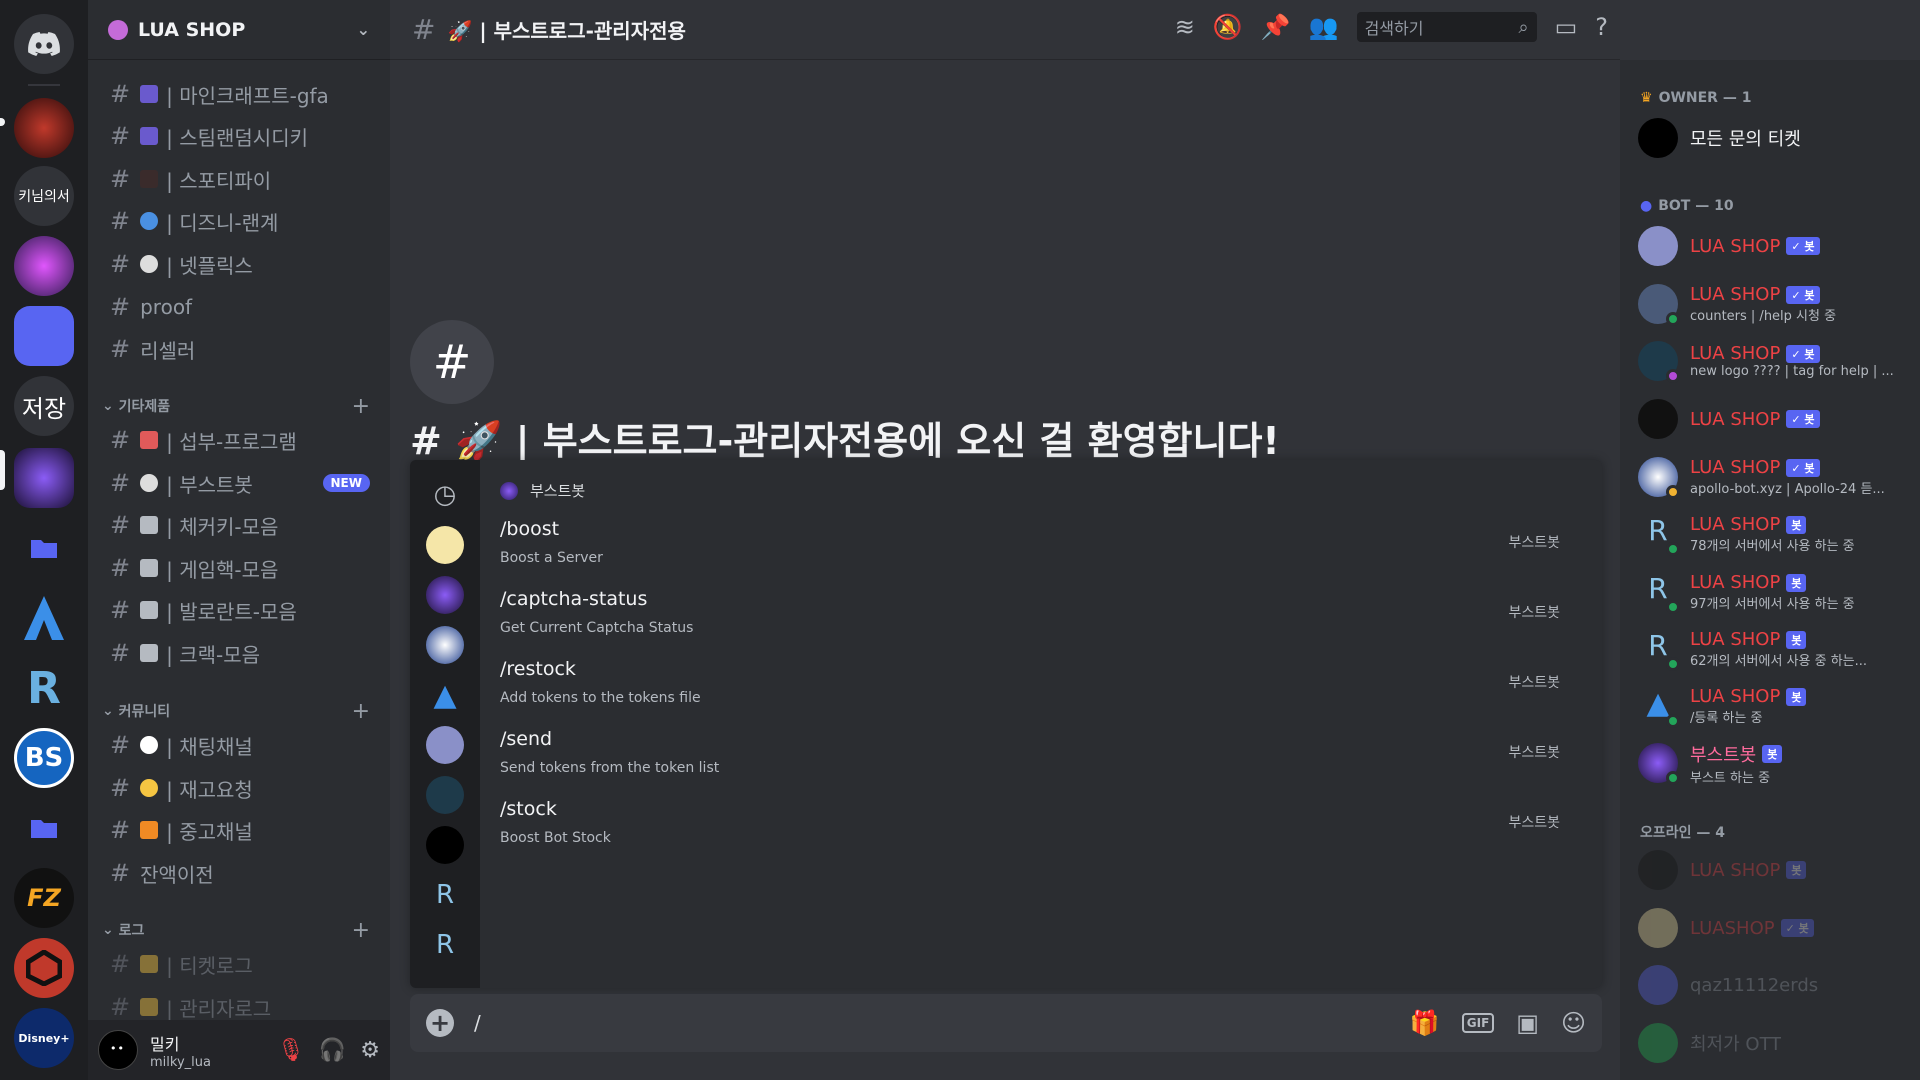  What do you see at coordinates (1773, 1043) in the screenshot?
I see `member-item: 최저가 OTT` at bounding box center [1773, 1043].